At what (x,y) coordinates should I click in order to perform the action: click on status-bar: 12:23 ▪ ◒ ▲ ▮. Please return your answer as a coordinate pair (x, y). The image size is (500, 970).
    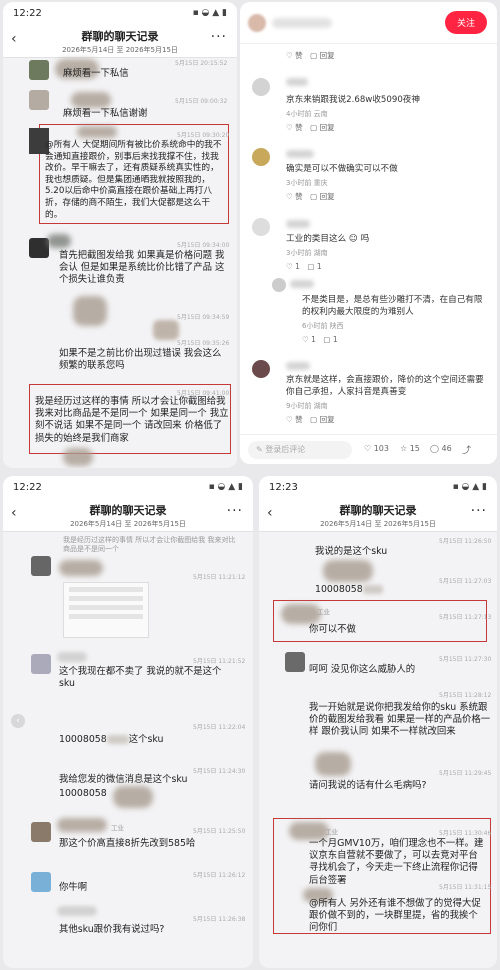
    Looking at the image, I should click on (378, 487).